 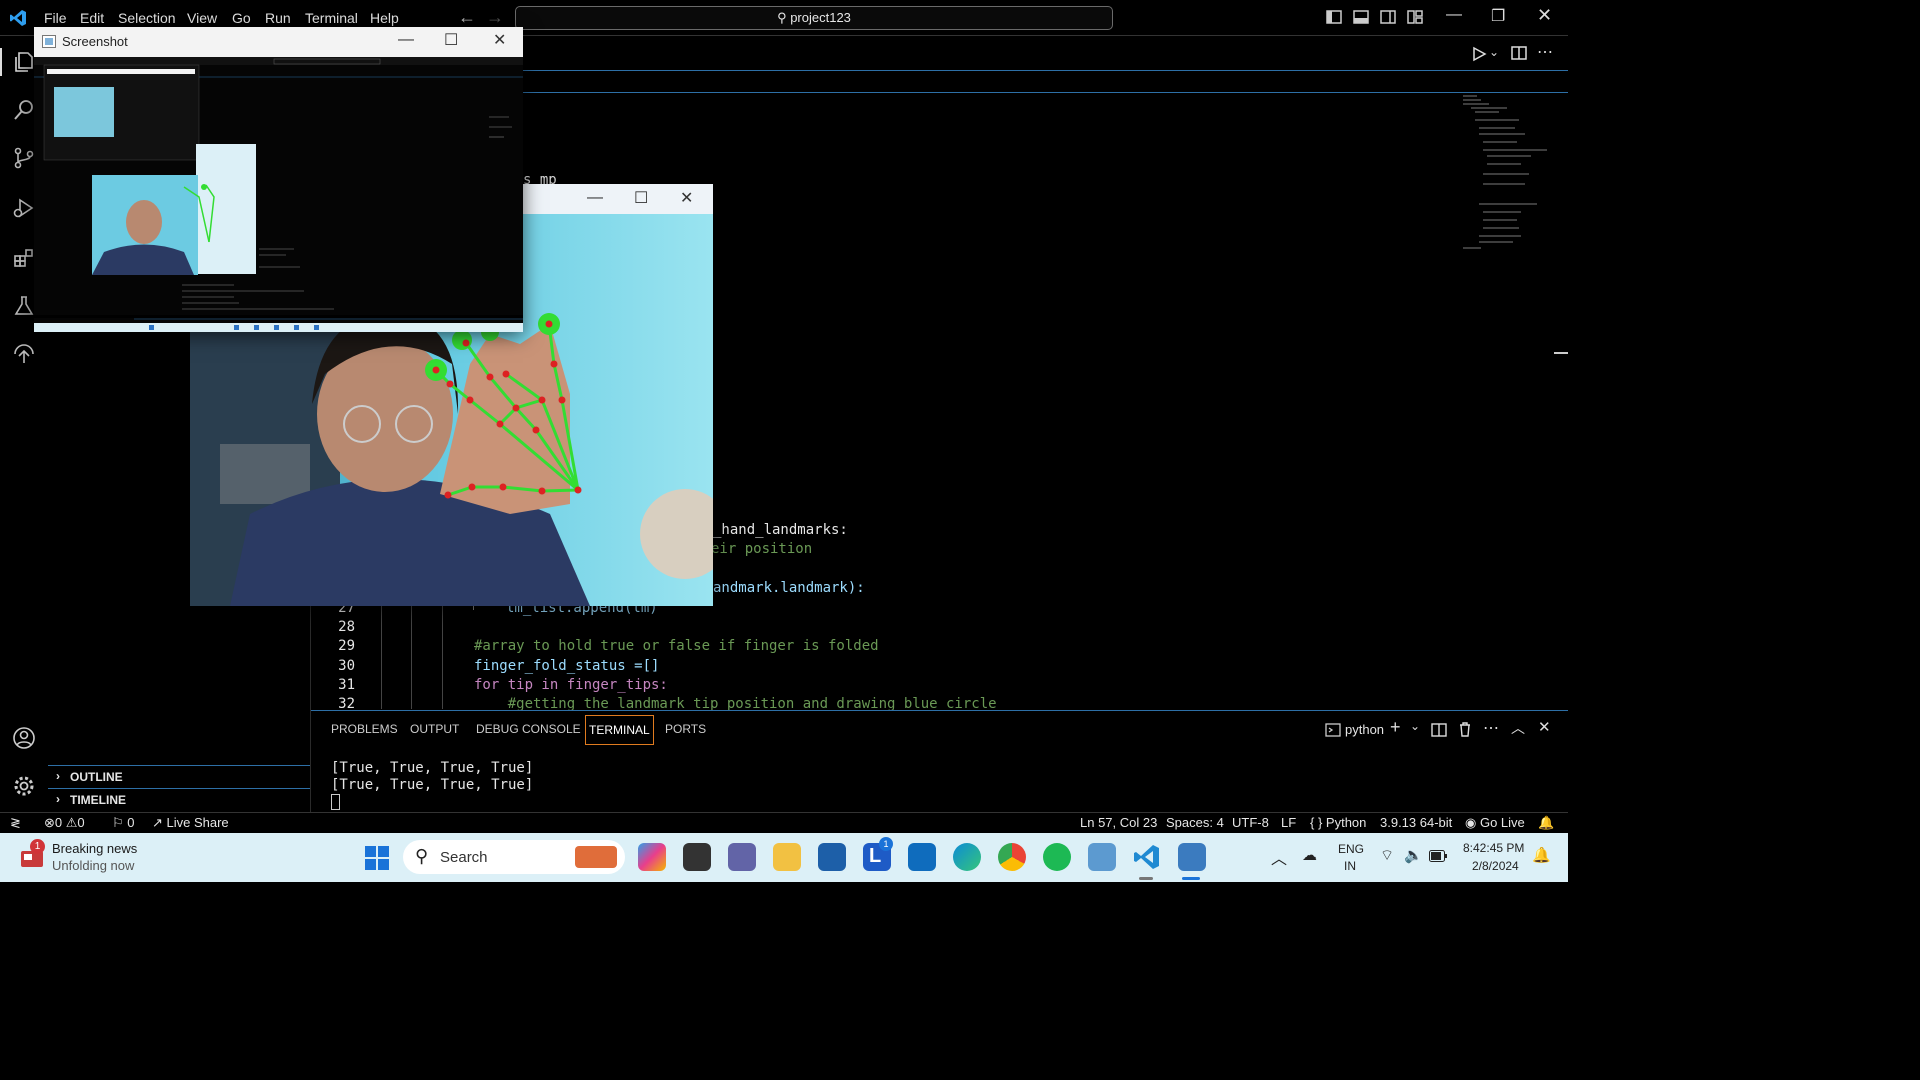 I want to click on menu-file: File, so click(x=55, y=18).